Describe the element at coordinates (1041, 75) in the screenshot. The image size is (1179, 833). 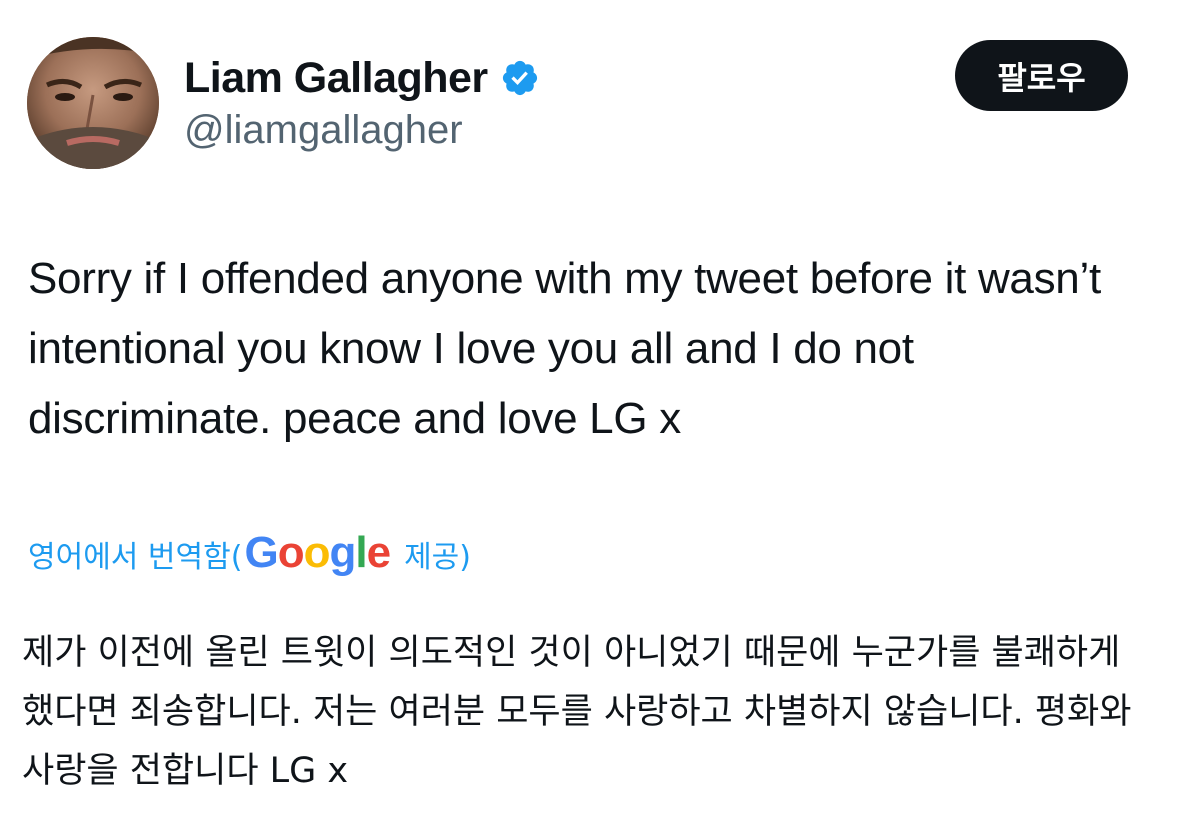
I see `follow-button: 팔로우` at that location.